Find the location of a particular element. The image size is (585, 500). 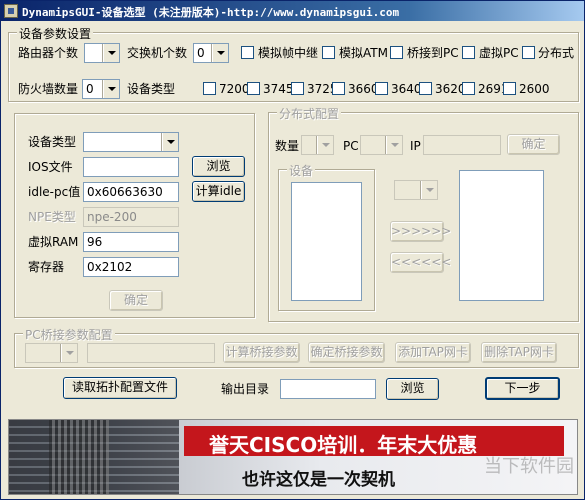

firewall-count-select: 0 is located at coordinates (101, 89).